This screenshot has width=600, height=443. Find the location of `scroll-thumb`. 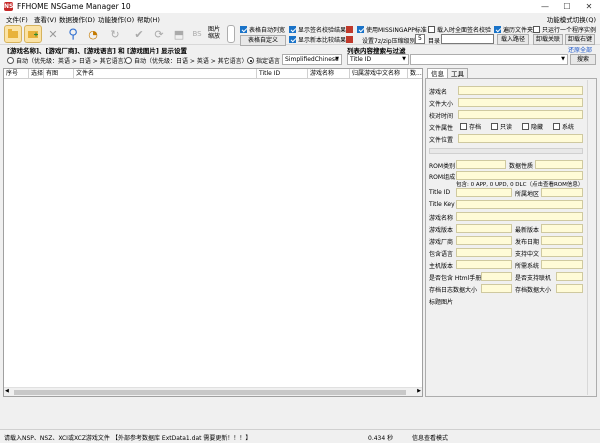

scroll-thumb is located at coordinates (210, 392).